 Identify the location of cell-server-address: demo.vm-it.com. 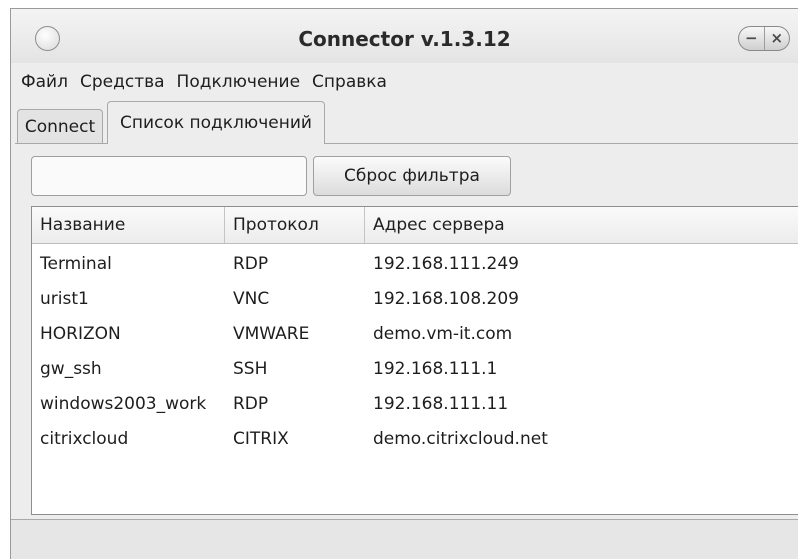
(443, 333).